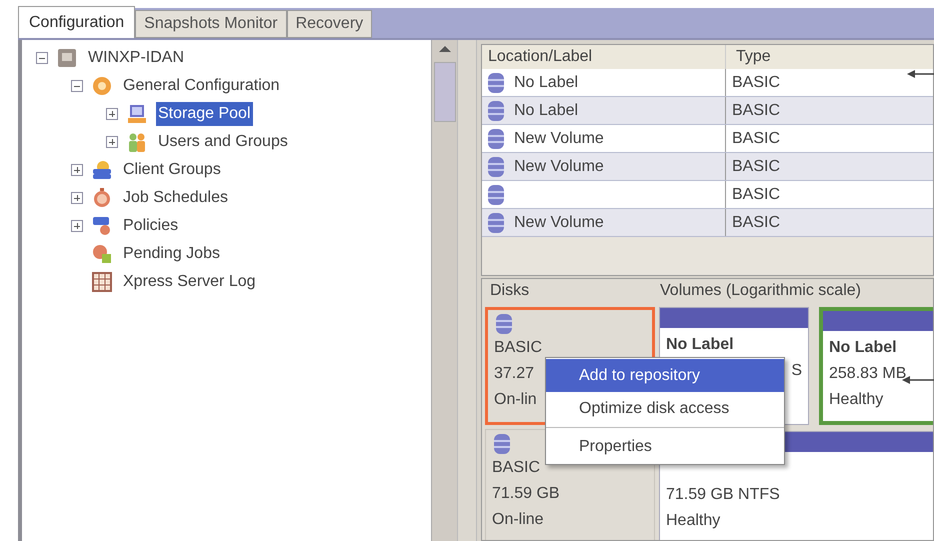 The image size is (934, 541). What do you see at coordinates (867, 374) in the screenshot?
I see `volume-info: 258.83 MB` at bounding box center [867, 374].